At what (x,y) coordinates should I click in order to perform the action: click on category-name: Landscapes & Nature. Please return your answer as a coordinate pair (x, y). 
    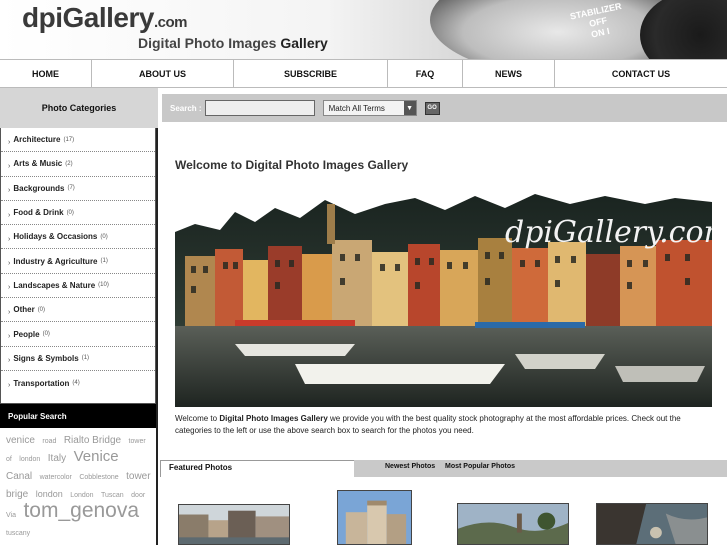
    Looking at the image, I should click on (54, 285).